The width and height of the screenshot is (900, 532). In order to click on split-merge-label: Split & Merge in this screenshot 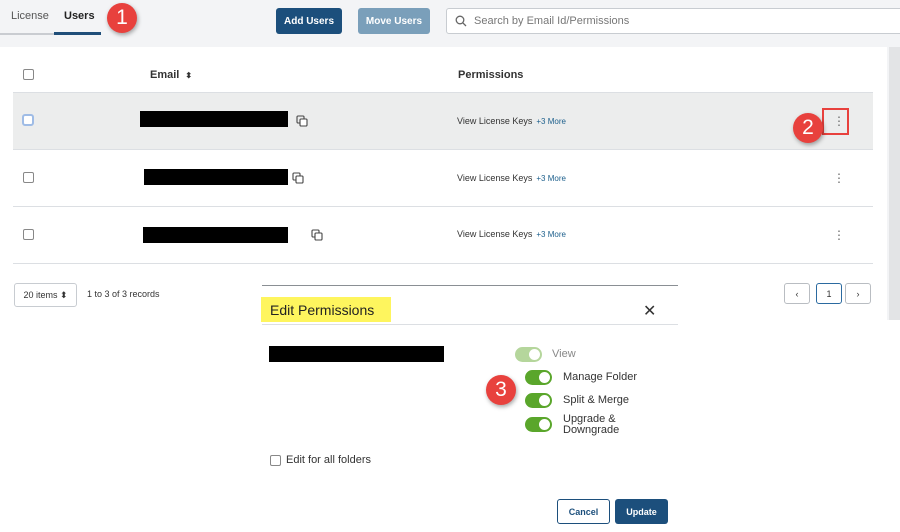, I will do `click(596, 400)`.